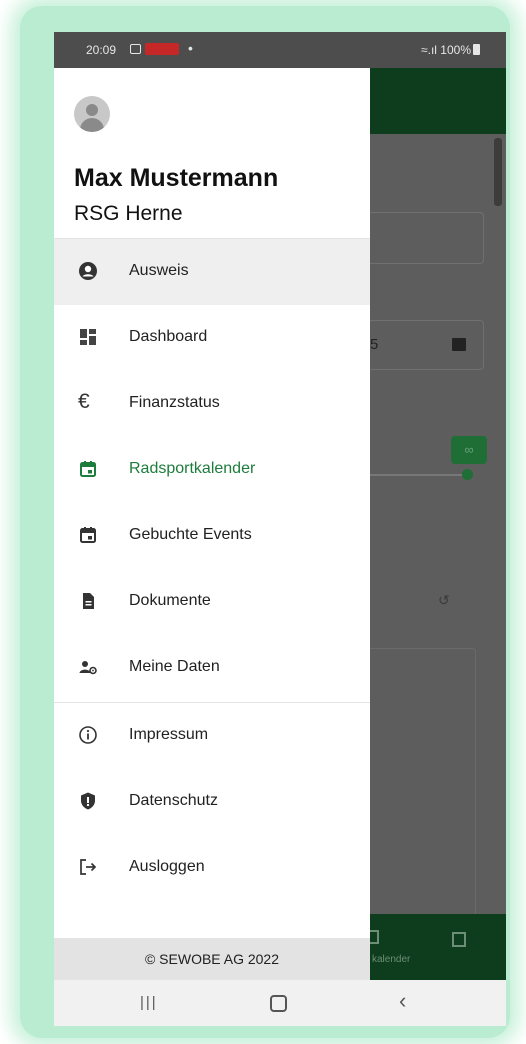 Image resolution: width=526 pixels, height=1044 pixels. Describe the element at coordinates (455, 50) in the screenshot. I see `battery-level: 100%` at that location.